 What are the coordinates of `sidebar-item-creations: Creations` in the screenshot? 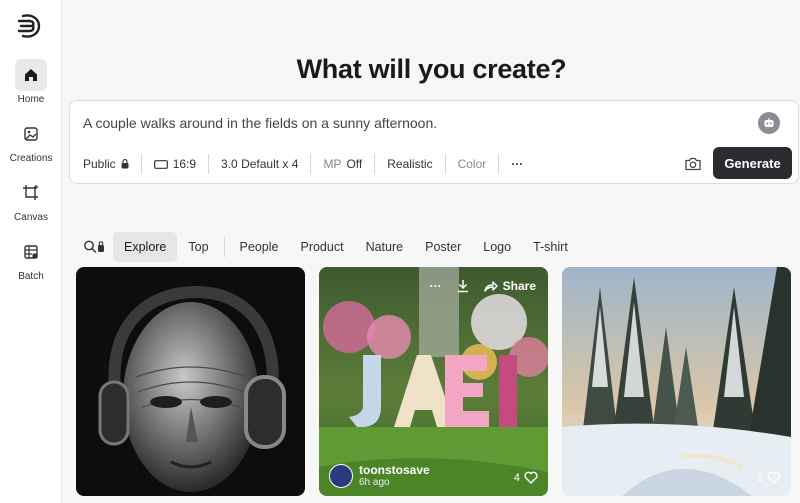 It's located at (31, 141).